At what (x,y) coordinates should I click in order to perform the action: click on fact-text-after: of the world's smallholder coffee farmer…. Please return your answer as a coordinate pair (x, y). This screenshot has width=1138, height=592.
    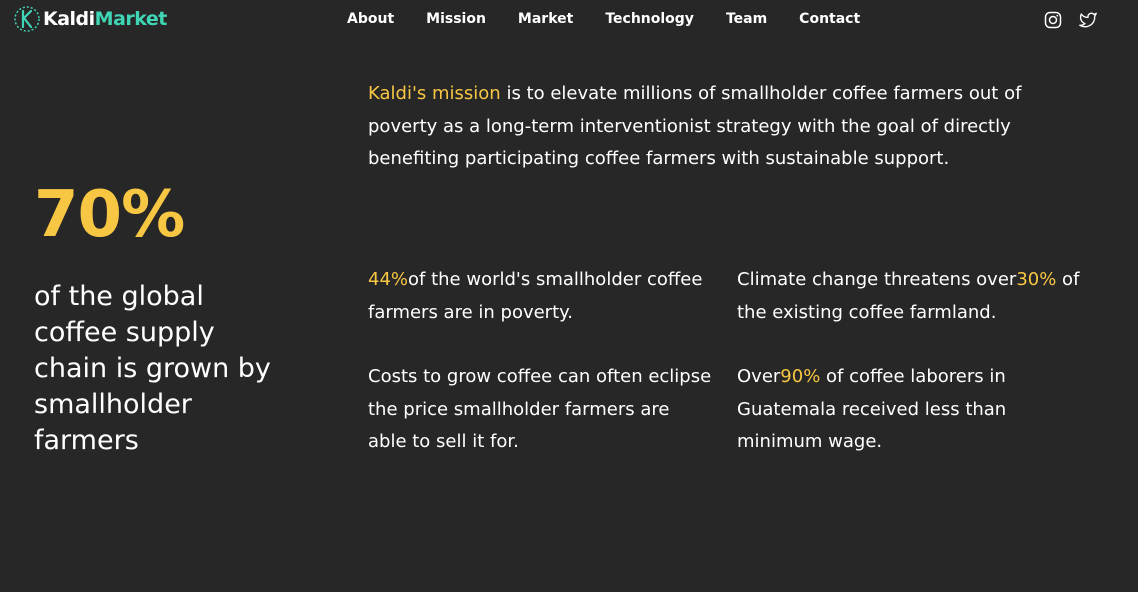
    Looking at the image, I should click on (535, 296).